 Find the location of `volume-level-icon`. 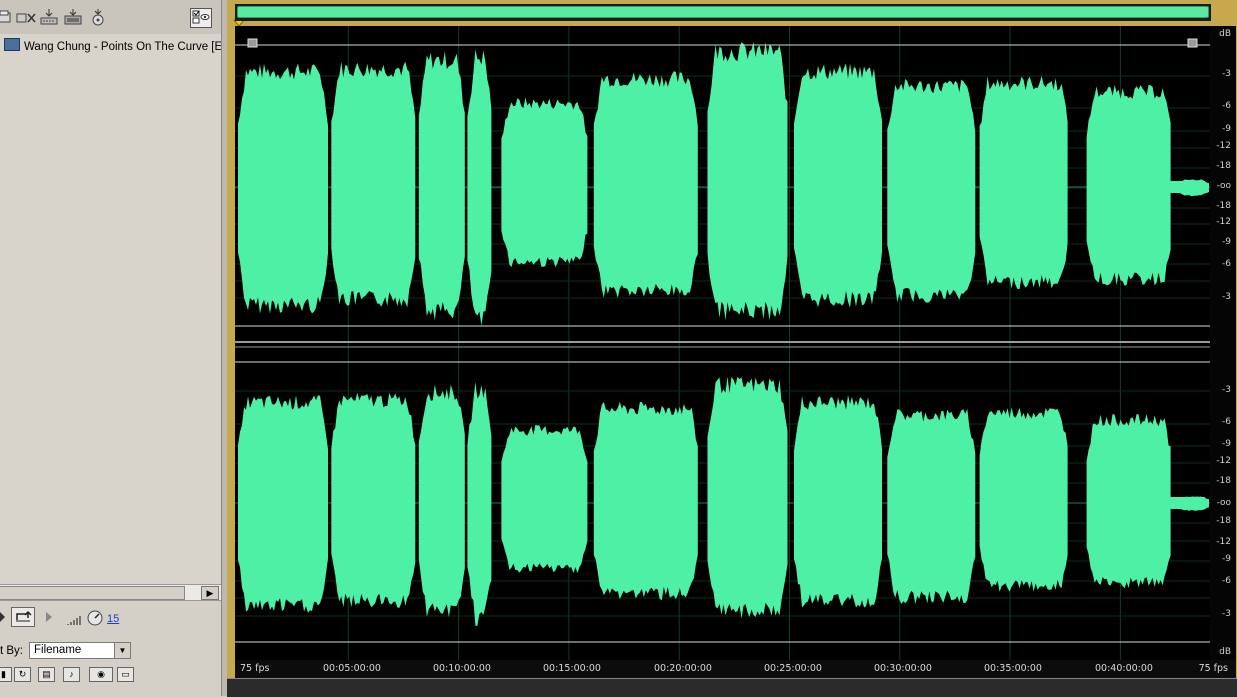

volume-level-icon is located at coordinates (75, 620).